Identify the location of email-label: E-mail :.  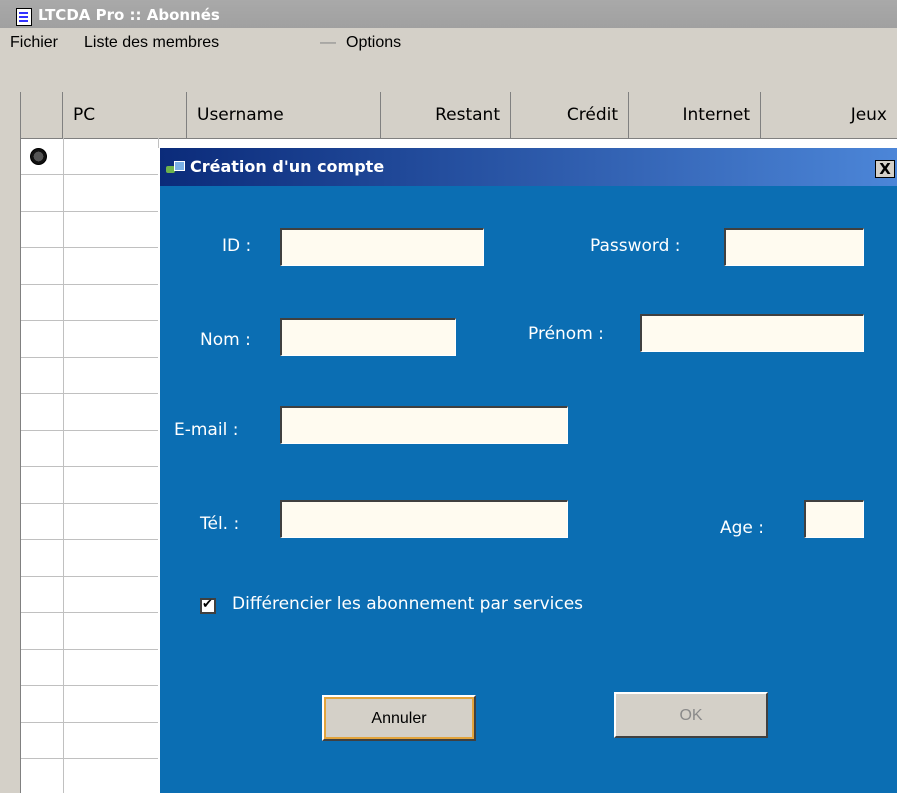
(206, 430).